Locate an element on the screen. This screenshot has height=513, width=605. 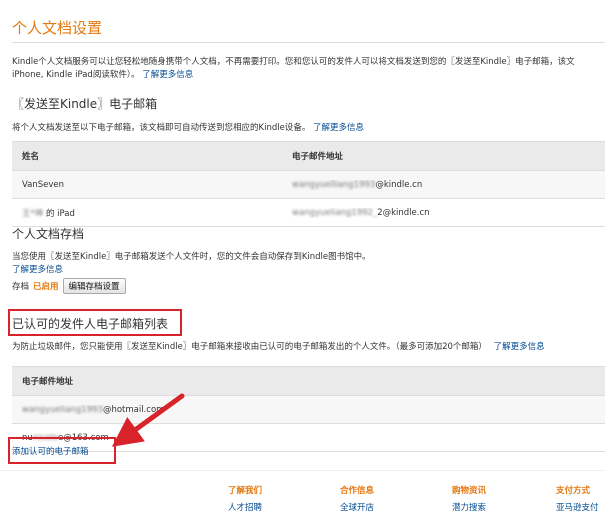
approved-learn-more-link: 了解更多信息 is located at coordinates (519, 347).